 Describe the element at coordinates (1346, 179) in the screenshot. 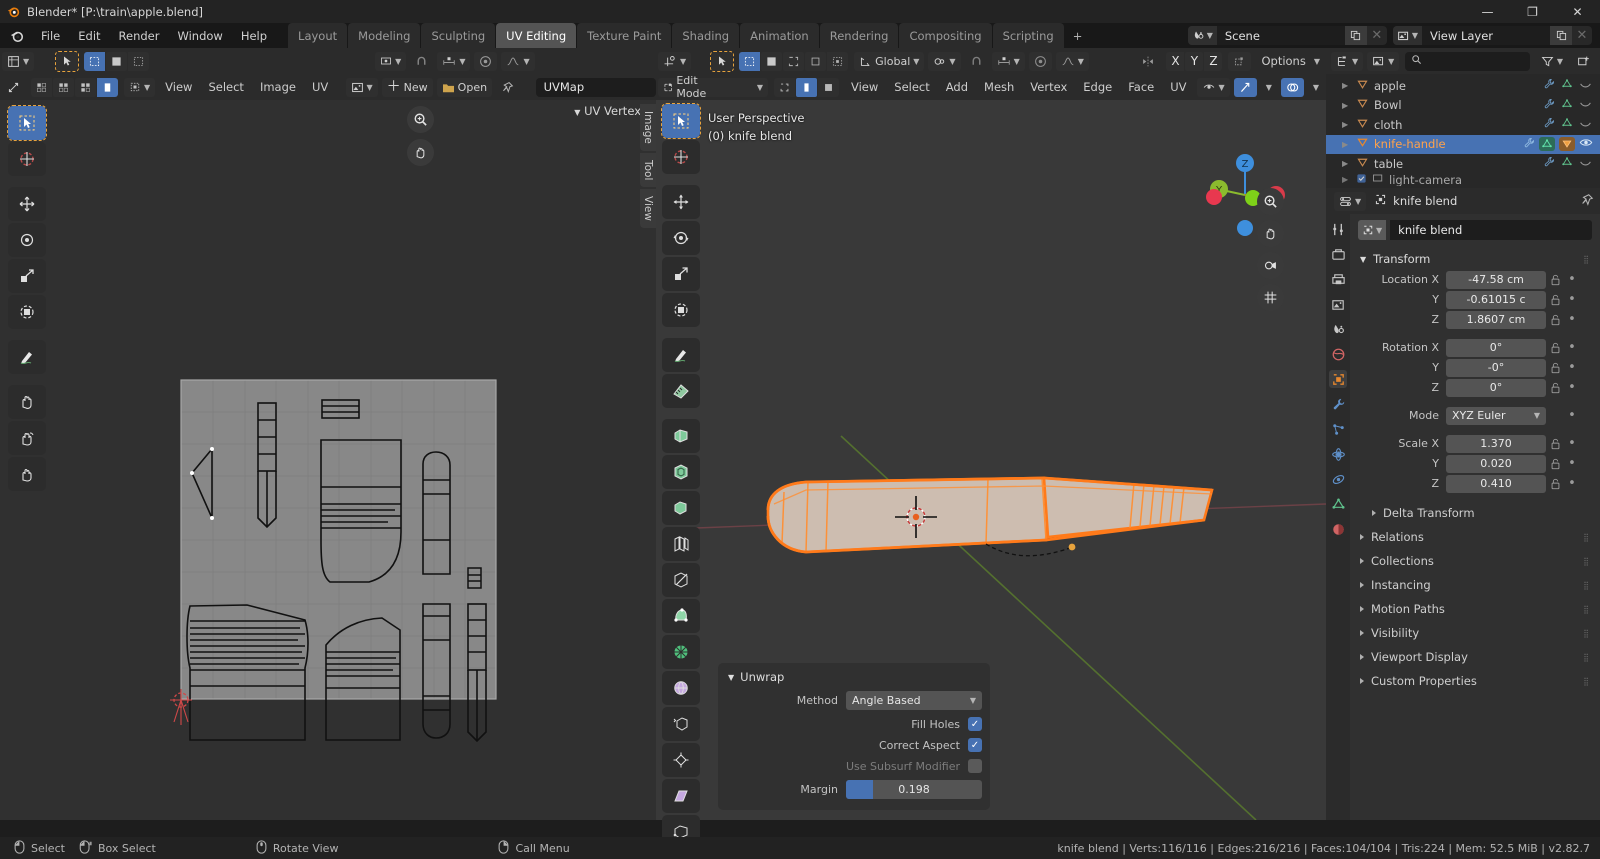

I see `expand-triangle-icon: ▶` at that location.